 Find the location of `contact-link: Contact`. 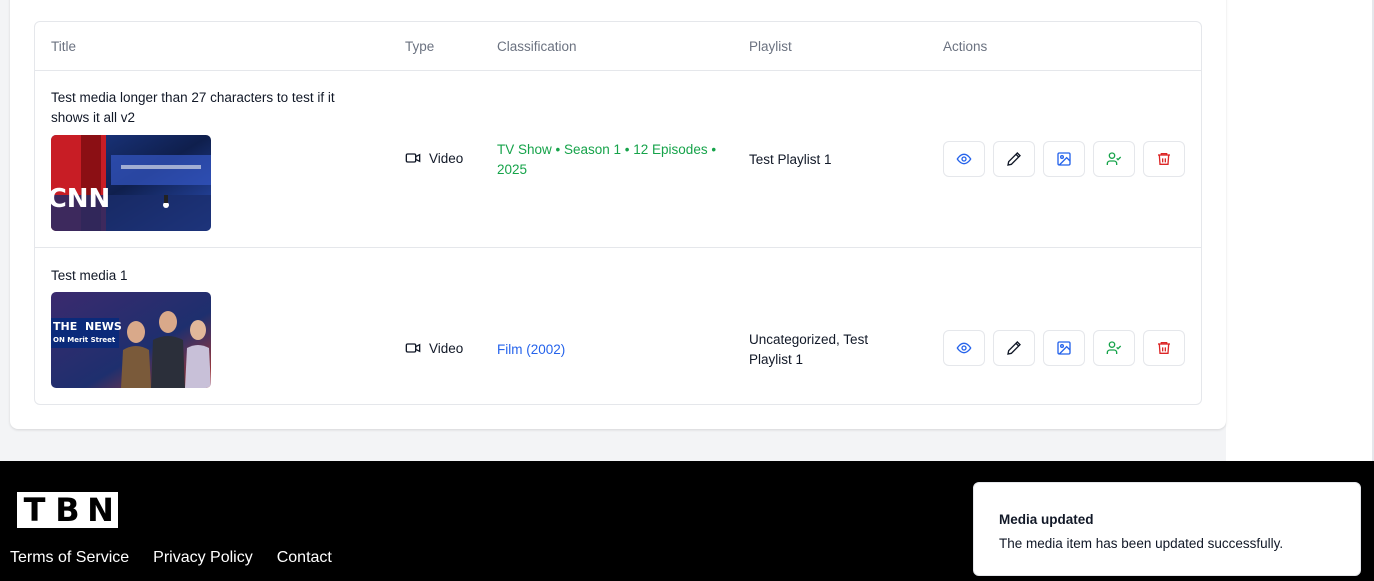

contact-link: Contact is located at coordinates (304, 558).